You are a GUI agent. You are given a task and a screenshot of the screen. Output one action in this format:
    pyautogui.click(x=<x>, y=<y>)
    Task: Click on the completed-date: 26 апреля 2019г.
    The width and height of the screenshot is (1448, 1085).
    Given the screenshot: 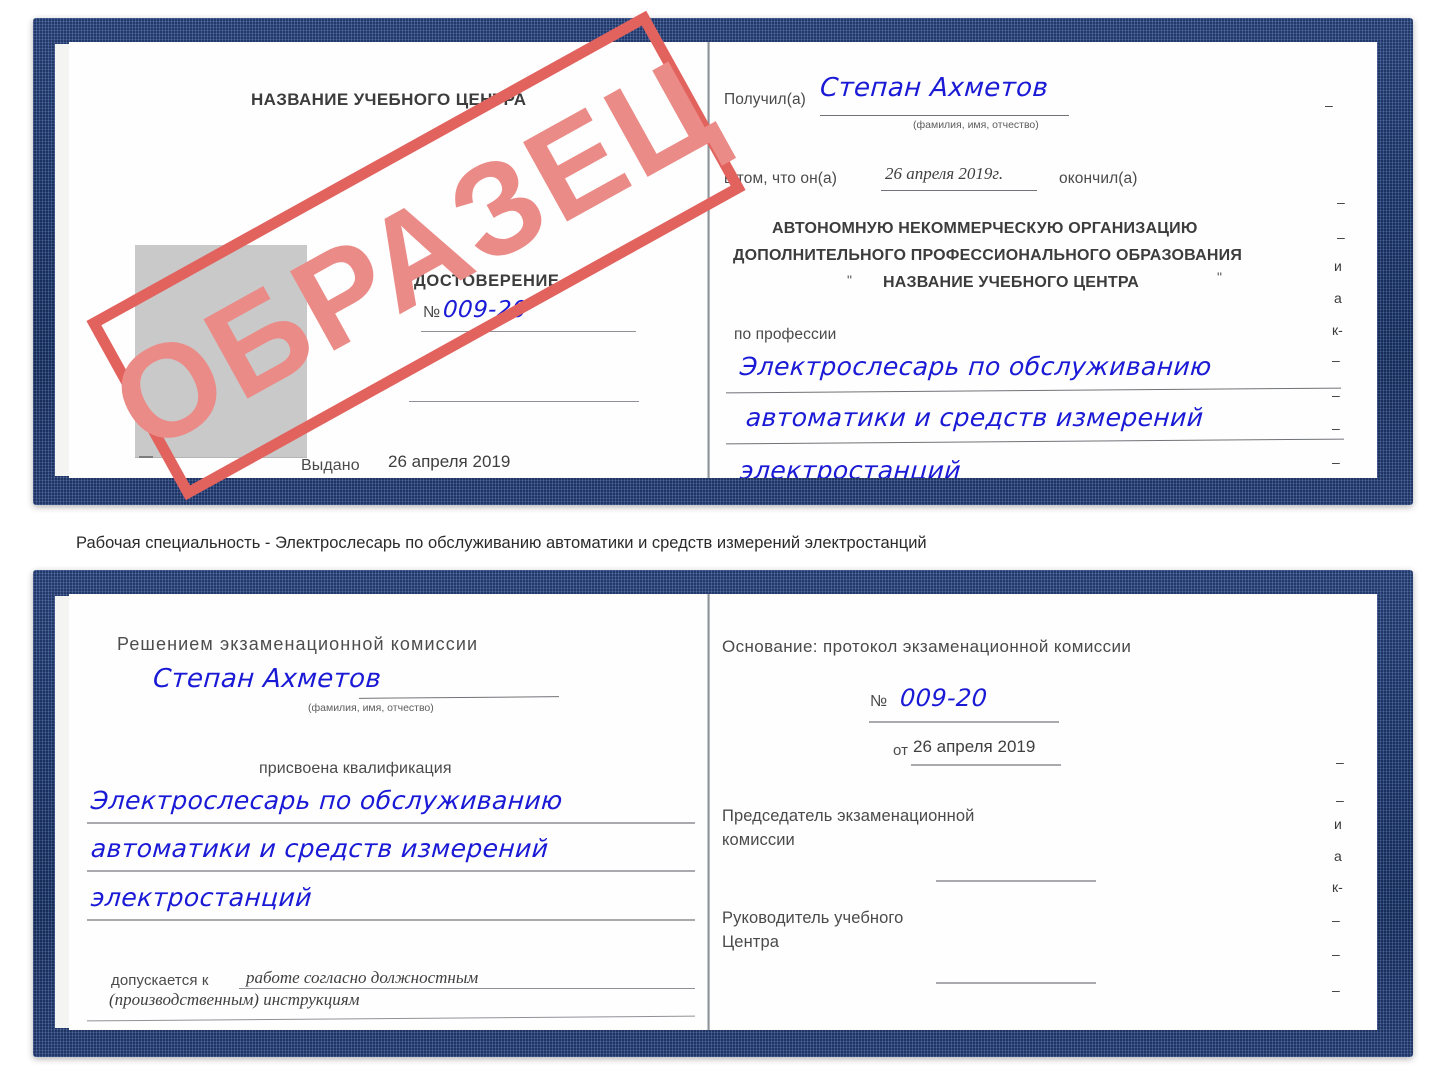 What is the action you would take?
    pyautogui.click(x=944, y=173)
    